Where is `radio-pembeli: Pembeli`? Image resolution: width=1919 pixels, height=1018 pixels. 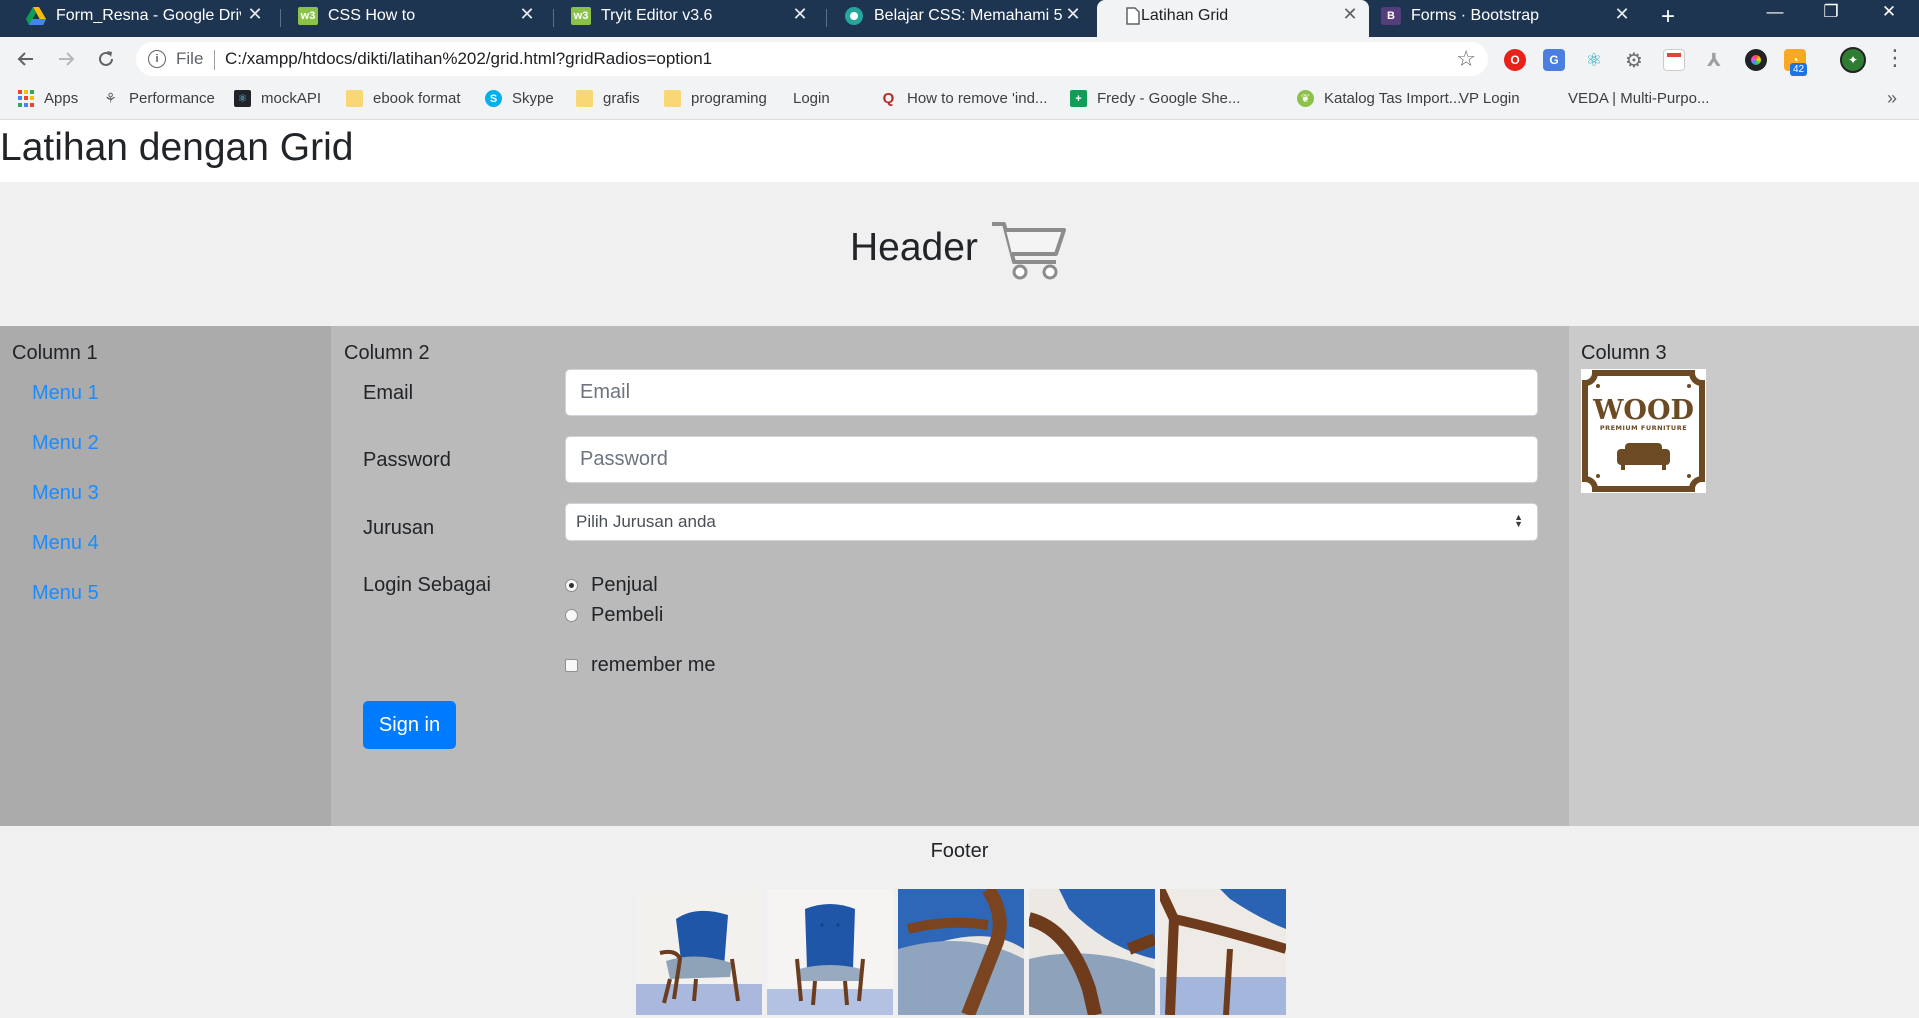
radio-pembeli: Pembeli is located at coordinates (614, 615).